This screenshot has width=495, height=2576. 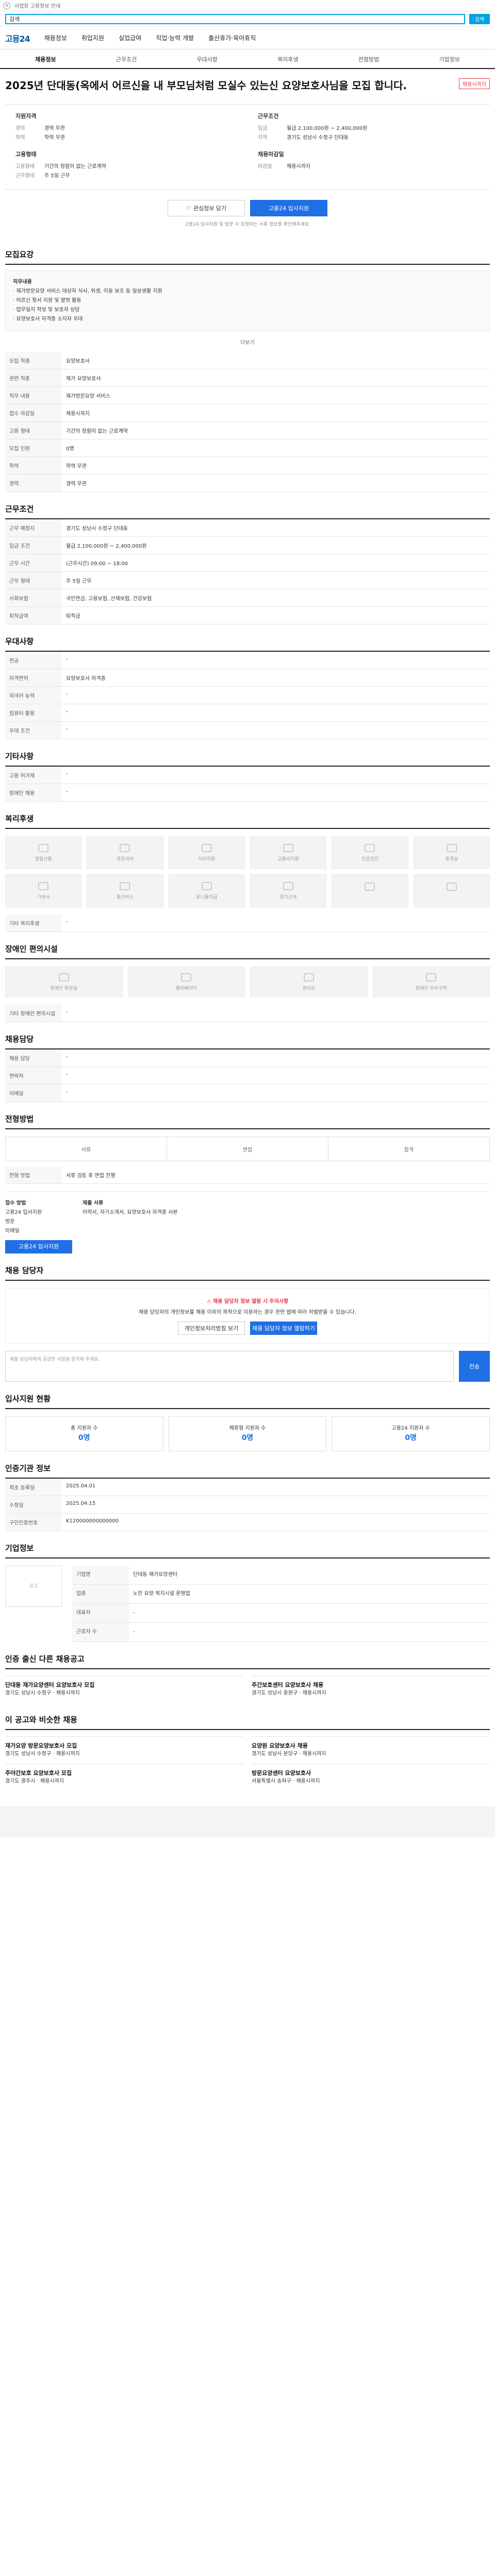 What do you see at coordinates (288, 208) in the screenshot?
I see `apply-button: 고용24 입사지원` at bounding box center [288, 208].